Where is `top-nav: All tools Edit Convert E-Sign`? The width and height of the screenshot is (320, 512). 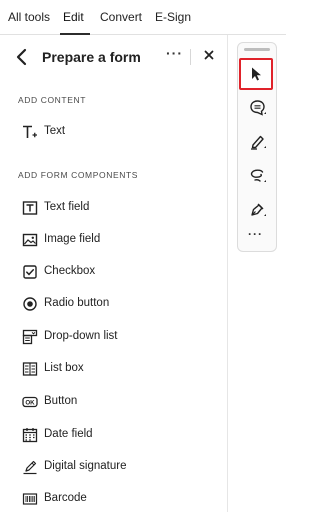 top-nav: All tools Edit Convert E-Sign is located at coordinates (143, 17).